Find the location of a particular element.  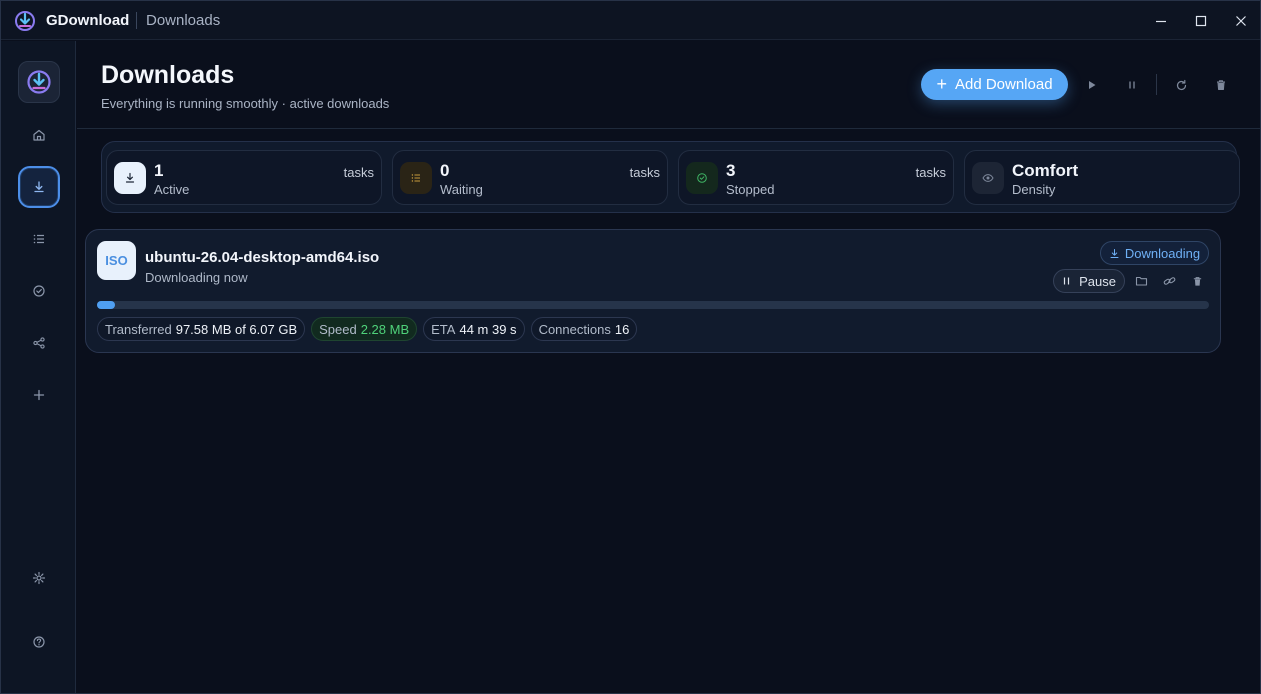

stat-value: Comfort is located at coordinates (1045, 170).